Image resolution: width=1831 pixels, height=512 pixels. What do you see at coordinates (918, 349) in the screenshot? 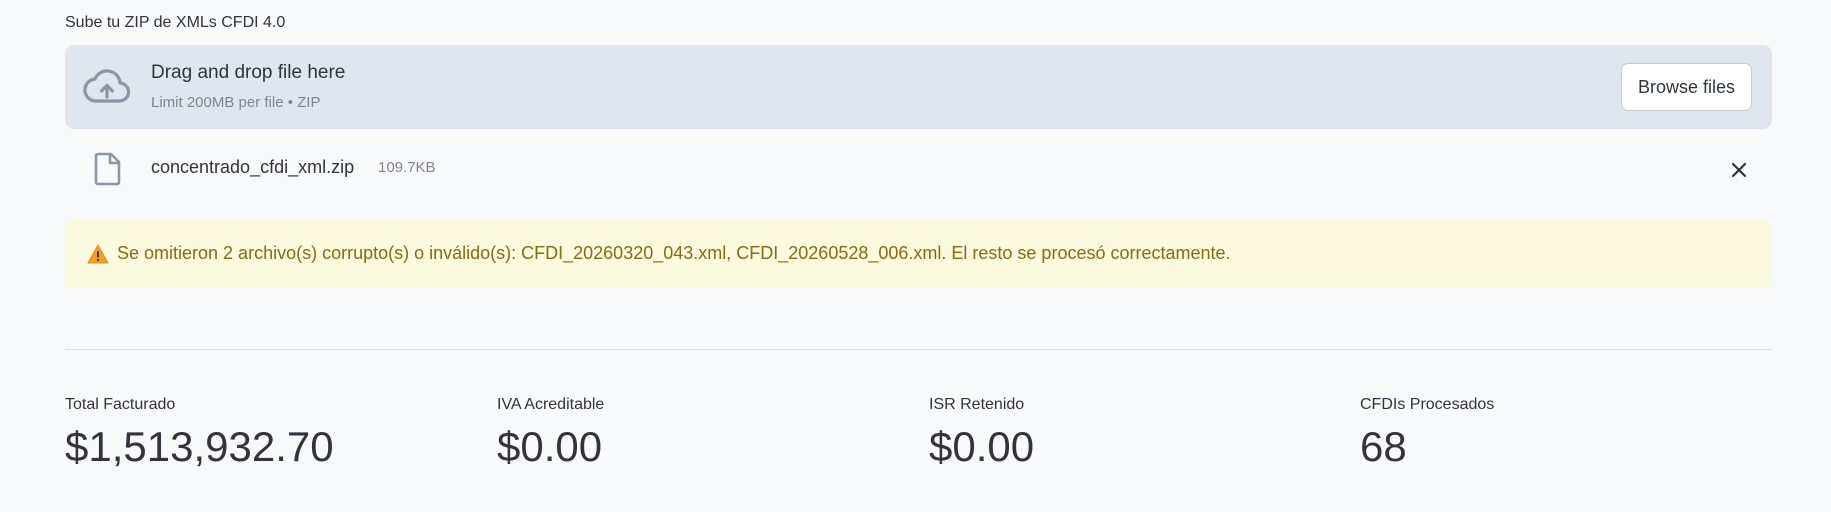
I see `divider` at bounding box center [918, 349].